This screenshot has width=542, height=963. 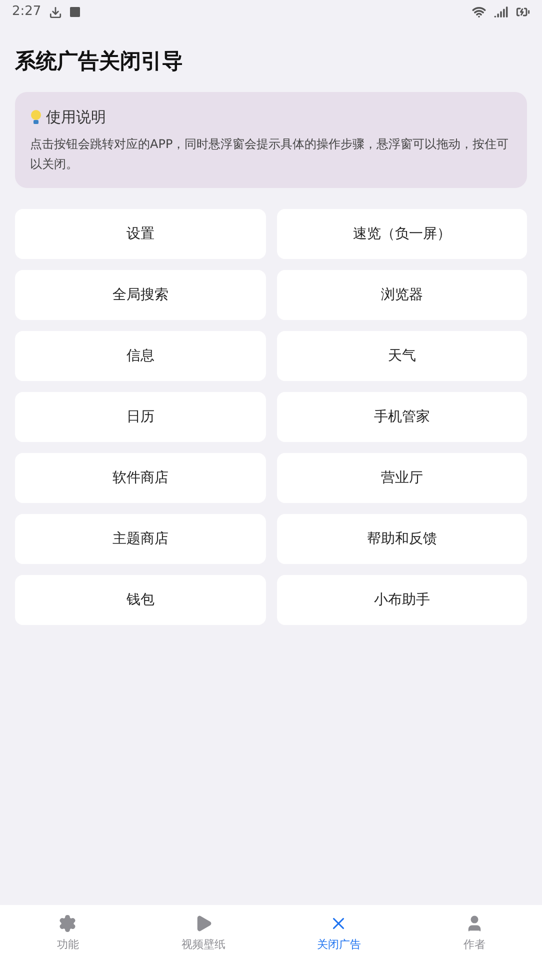 I want to click on app-button: 浏览器, so click(x=401, y=295).